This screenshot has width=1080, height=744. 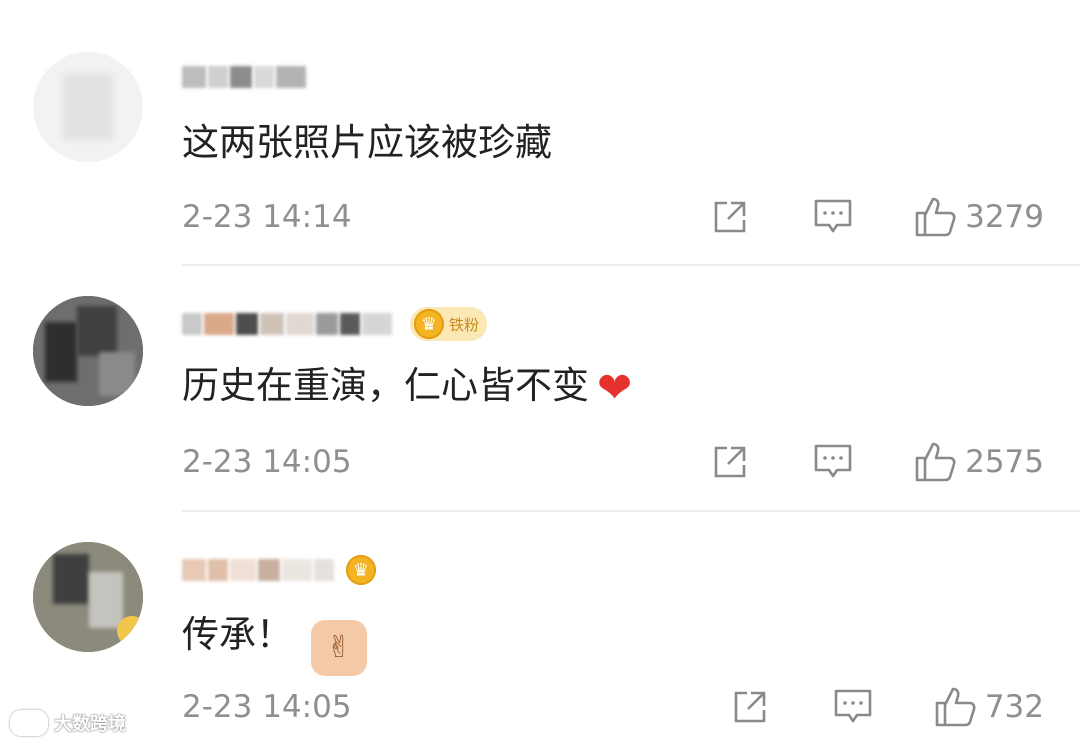 I want to click on like-count: 2575, so click(x=1004, y=462).